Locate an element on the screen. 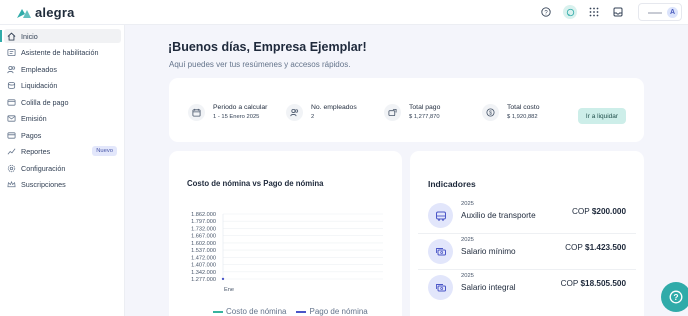 This screenshot has width=688, height=316. summary-title: Total pago is located at coordinates (425, 107).